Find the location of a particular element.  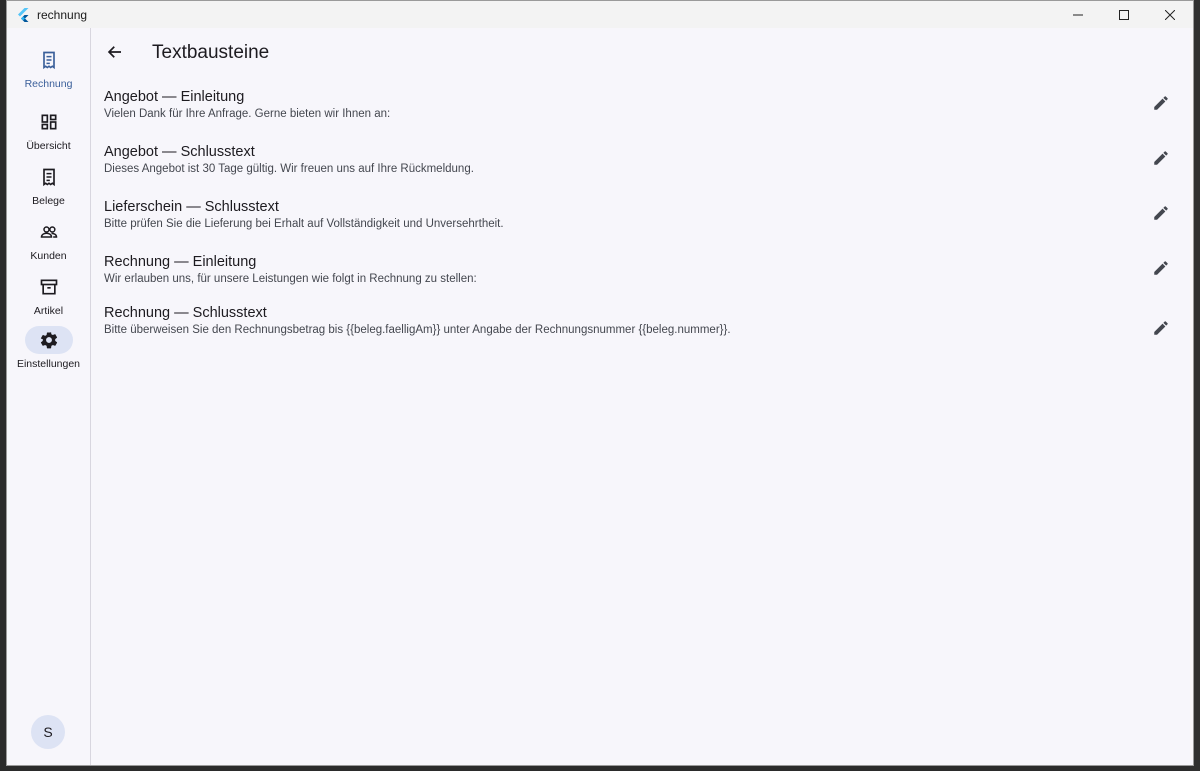

navigation-rail: Rechnung Übersicht Belege Kunden Artikel is located at coordinates (49, 396).